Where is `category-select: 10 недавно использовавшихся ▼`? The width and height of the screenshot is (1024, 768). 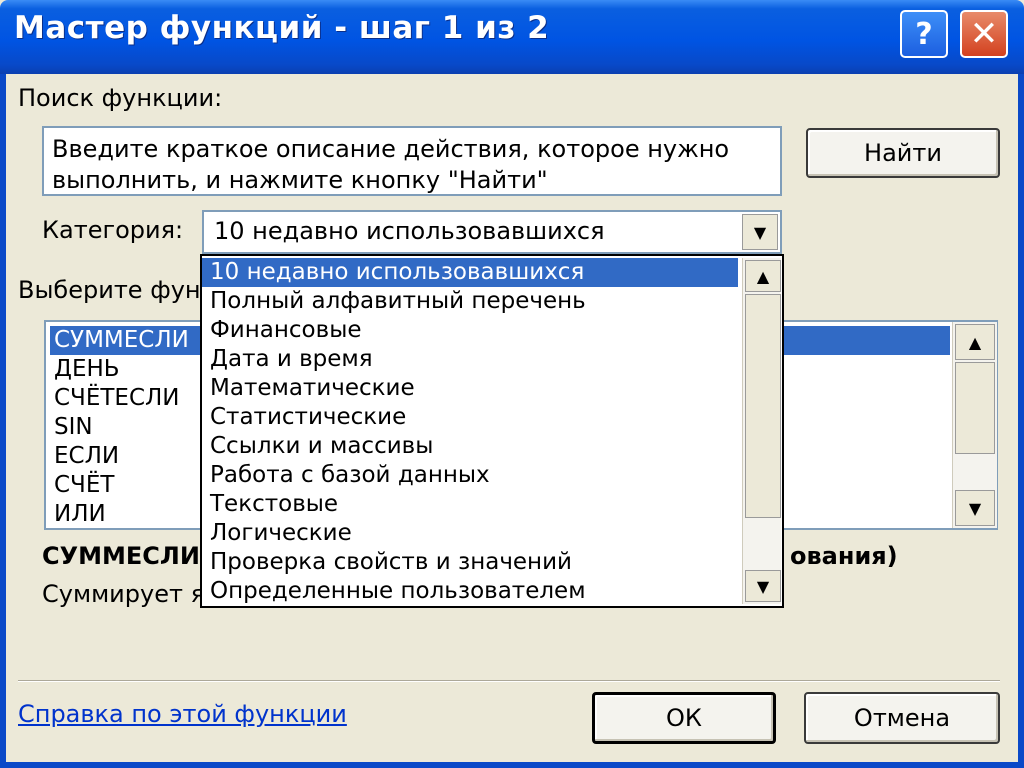 category-select: 10 недавно использовавшихся ▼ is located at coordinates (492, 232).